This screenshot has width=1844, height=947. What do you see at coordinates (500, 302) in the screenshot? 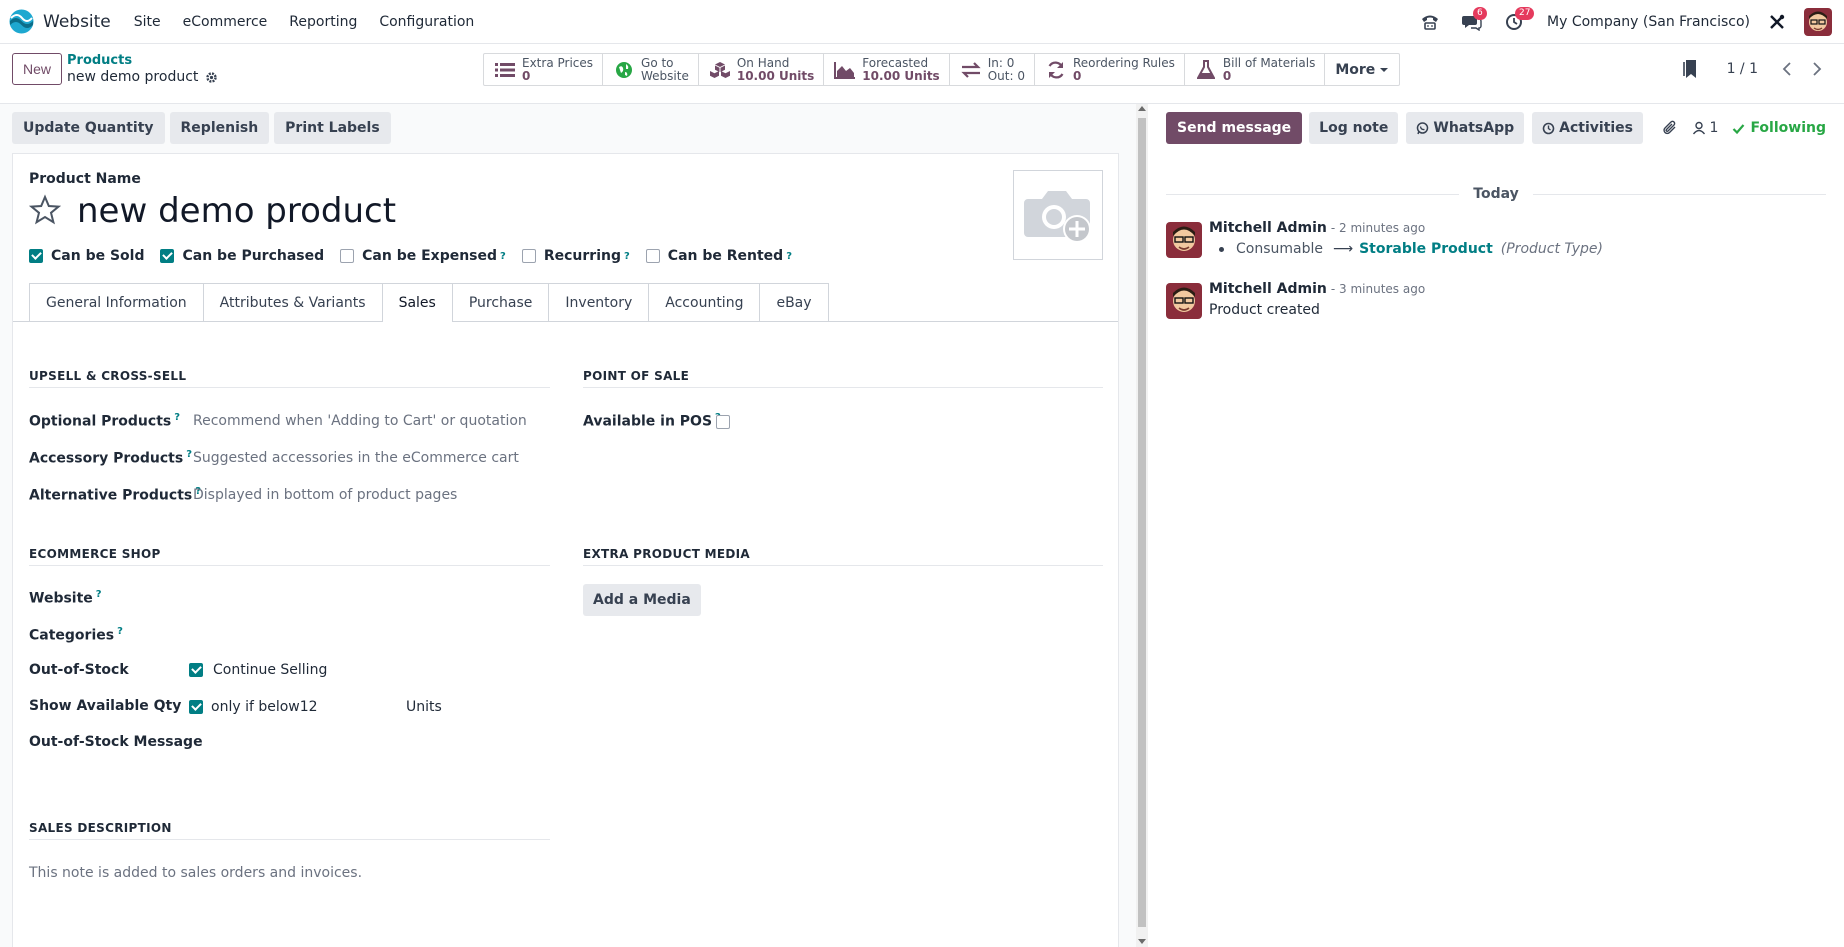
I see `tab-purchase: Purchase` at bounding box center [500, 302].